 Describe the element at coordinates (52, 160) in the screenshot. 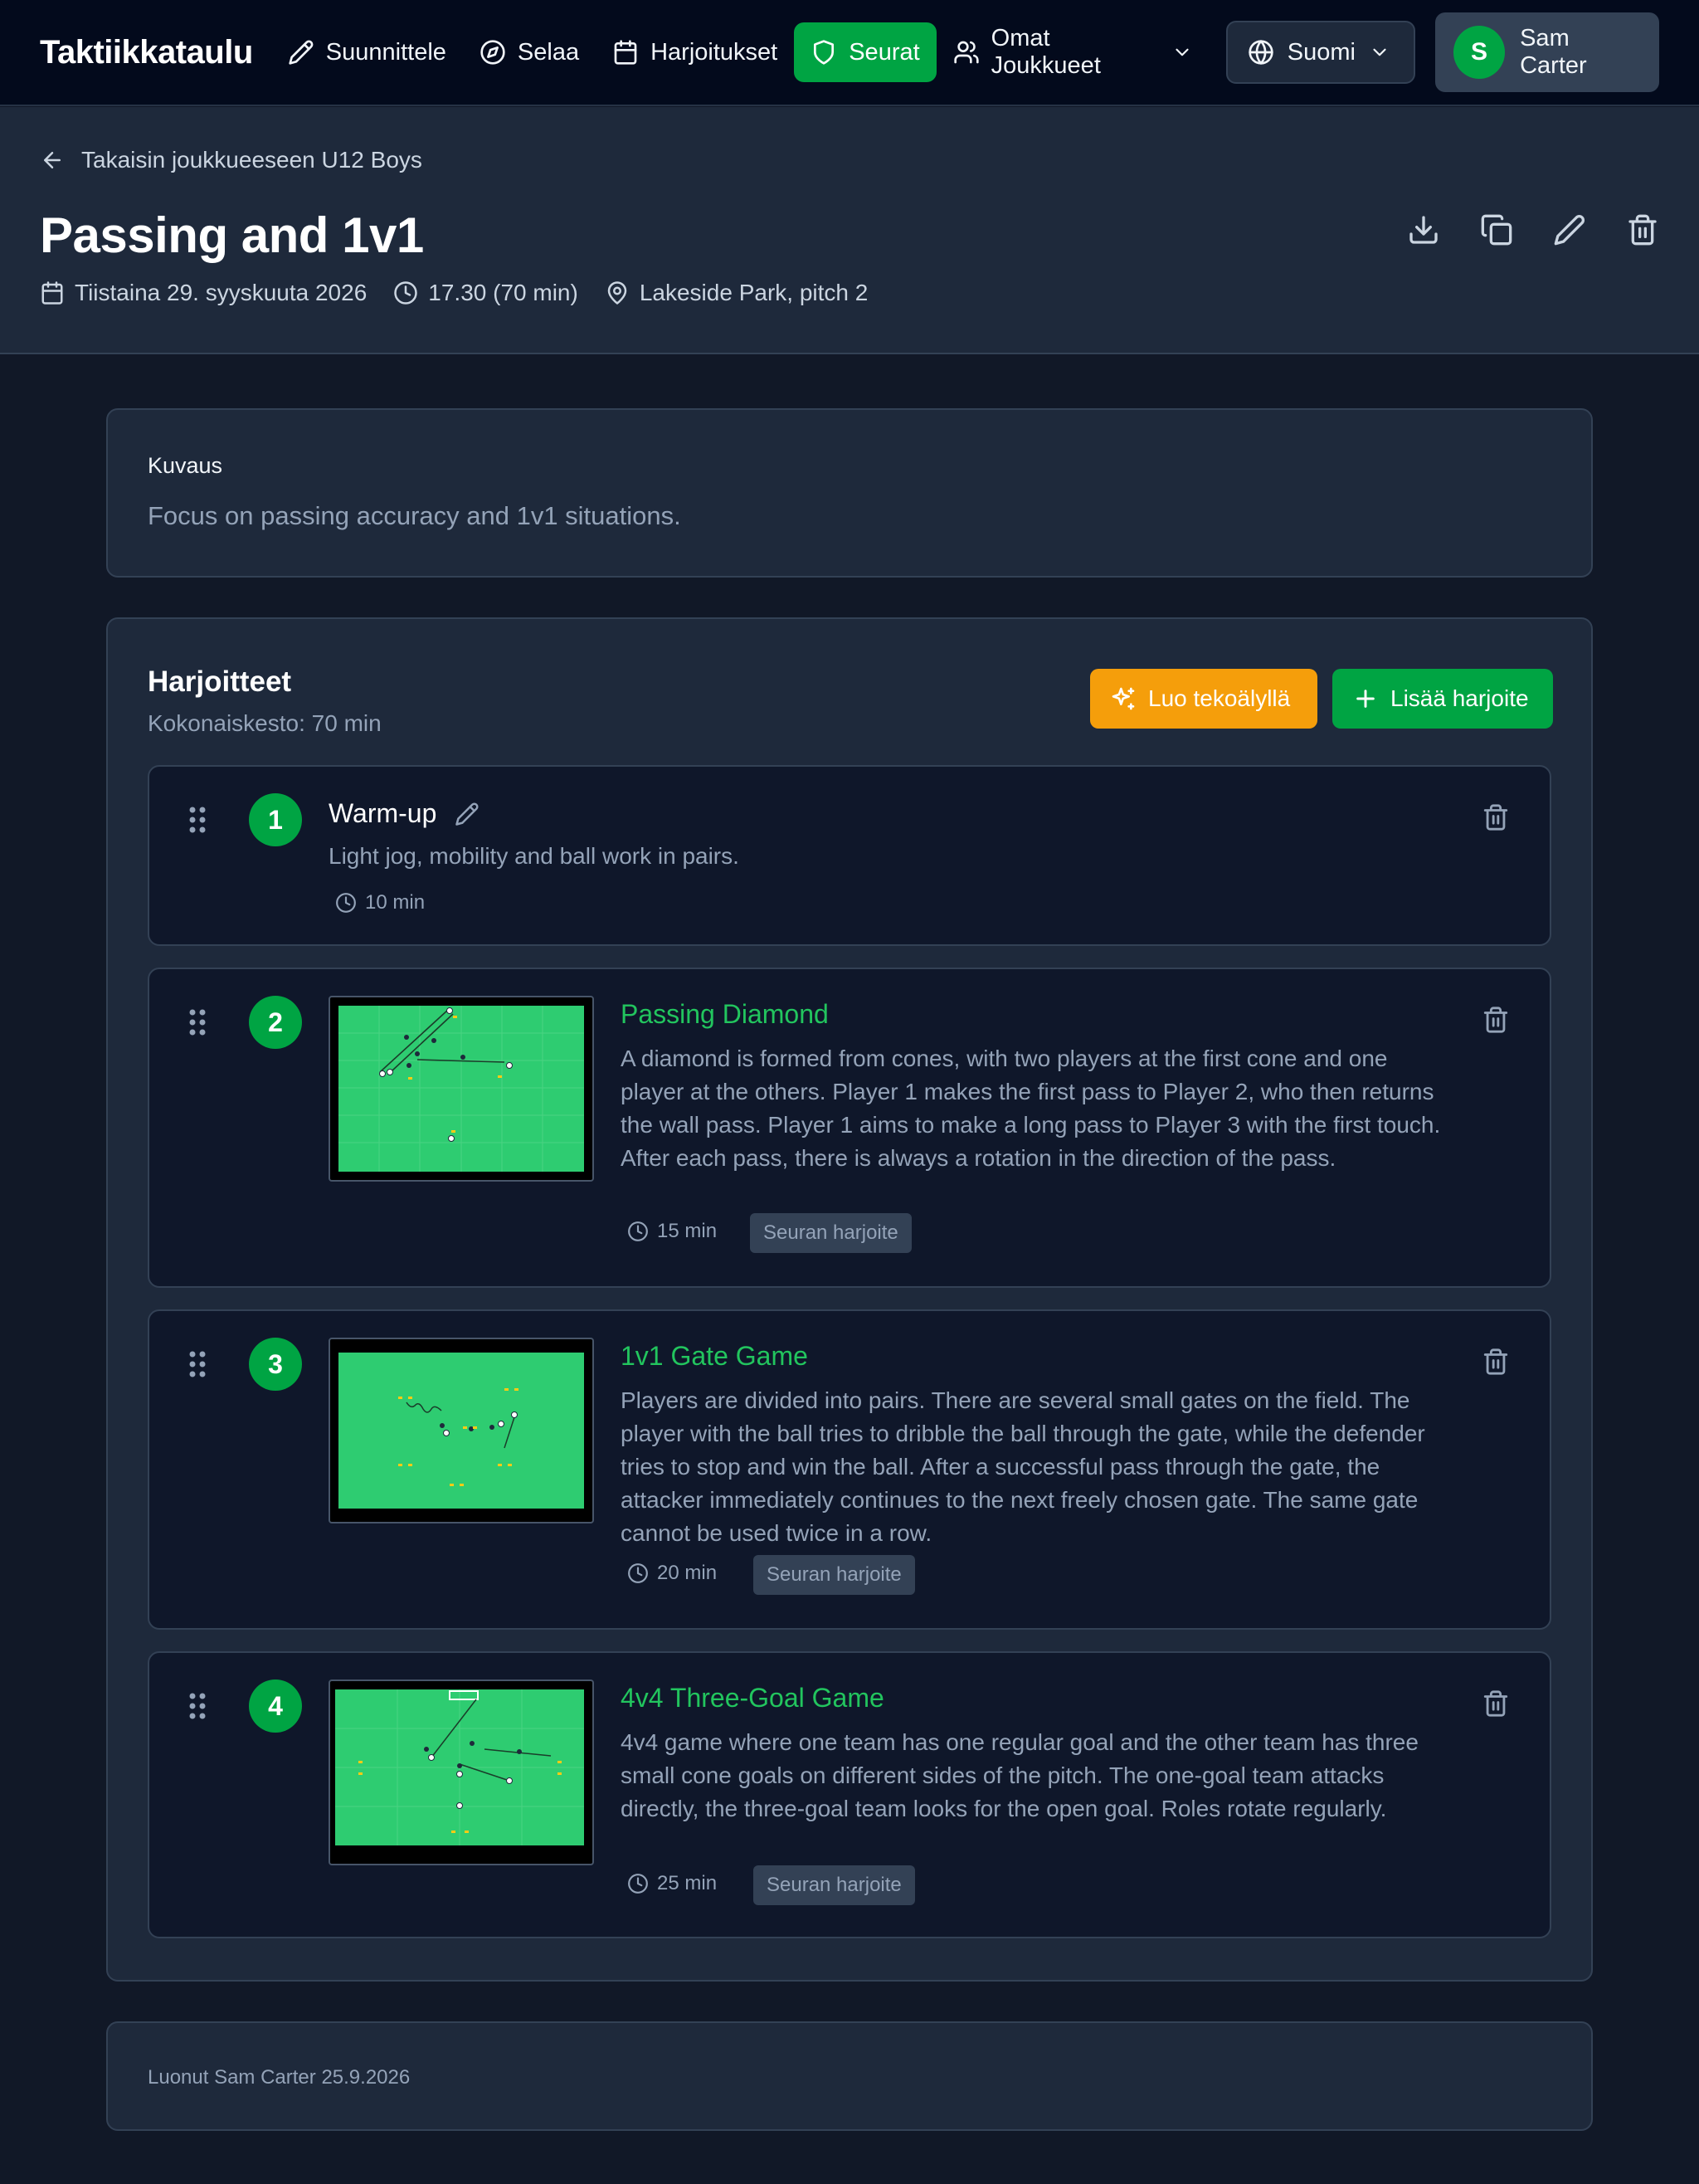

I see `arrow-left-icon` at that location.